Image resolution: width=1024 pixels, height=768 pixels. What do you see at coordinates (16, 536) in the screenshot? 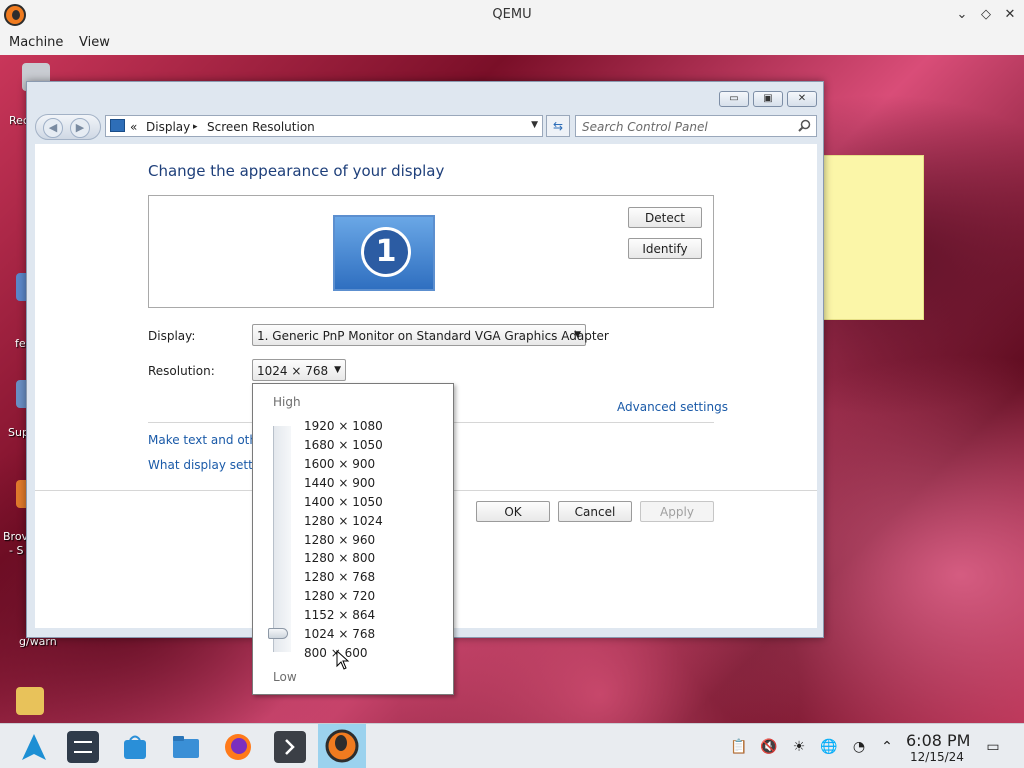
I see `desktop-label-brov: Brov` at bounding box center [16, 536].